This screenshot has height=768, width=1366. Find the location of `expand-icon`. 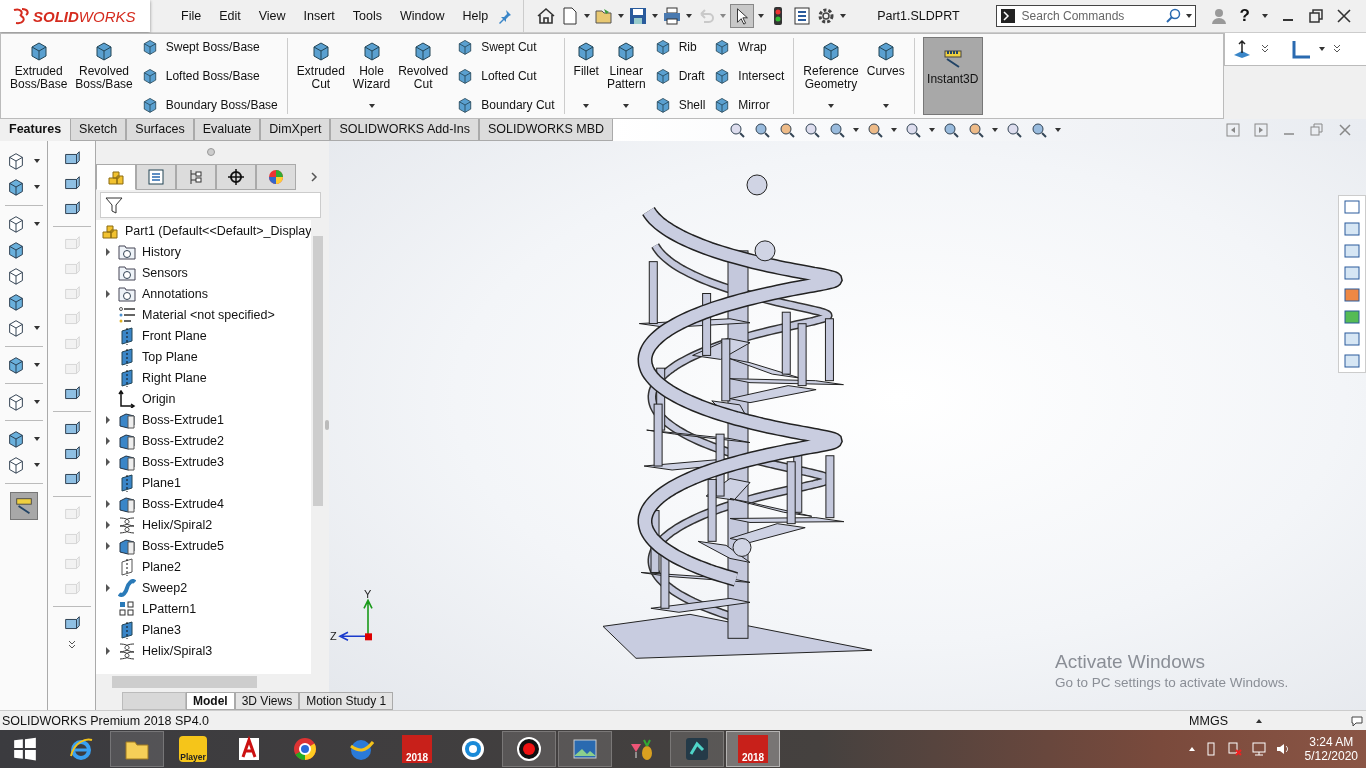

expand-icon is located at coordinates (1265, 49).